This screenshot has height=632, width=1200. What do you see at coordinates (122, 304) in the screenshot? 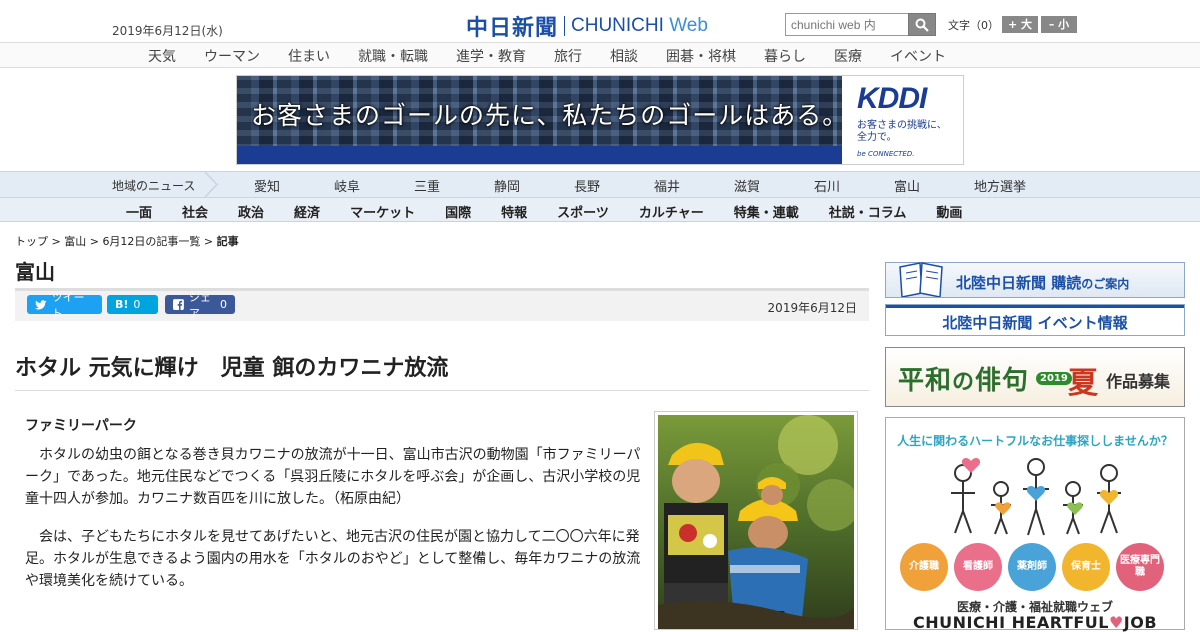
I see `hatena-bookmark-icon: B!` at bounding box center [122, 304].